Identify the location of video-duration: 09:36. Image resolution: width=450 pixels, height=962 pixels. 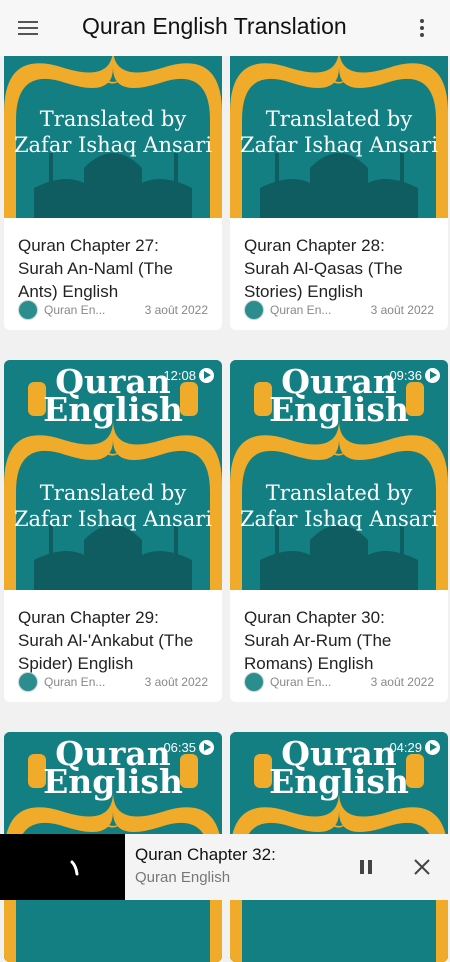
(414, 375).